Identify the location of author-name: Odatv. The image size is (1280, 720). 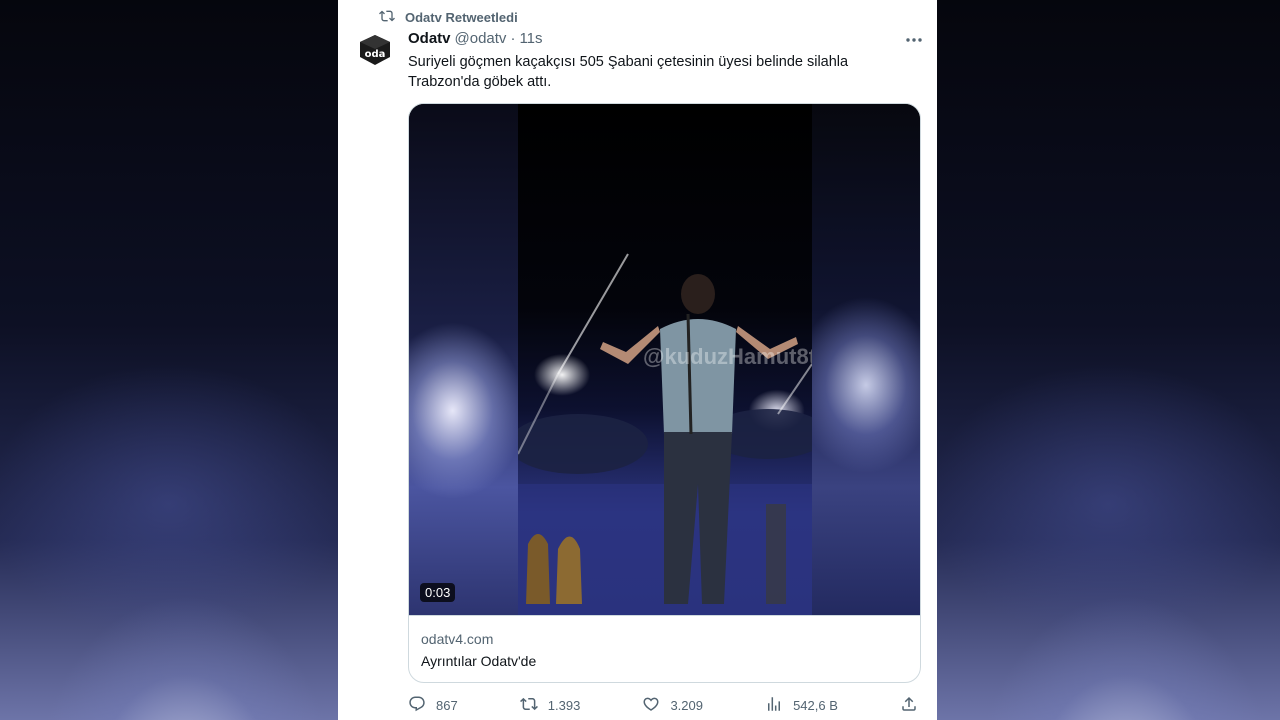
(429, 38).